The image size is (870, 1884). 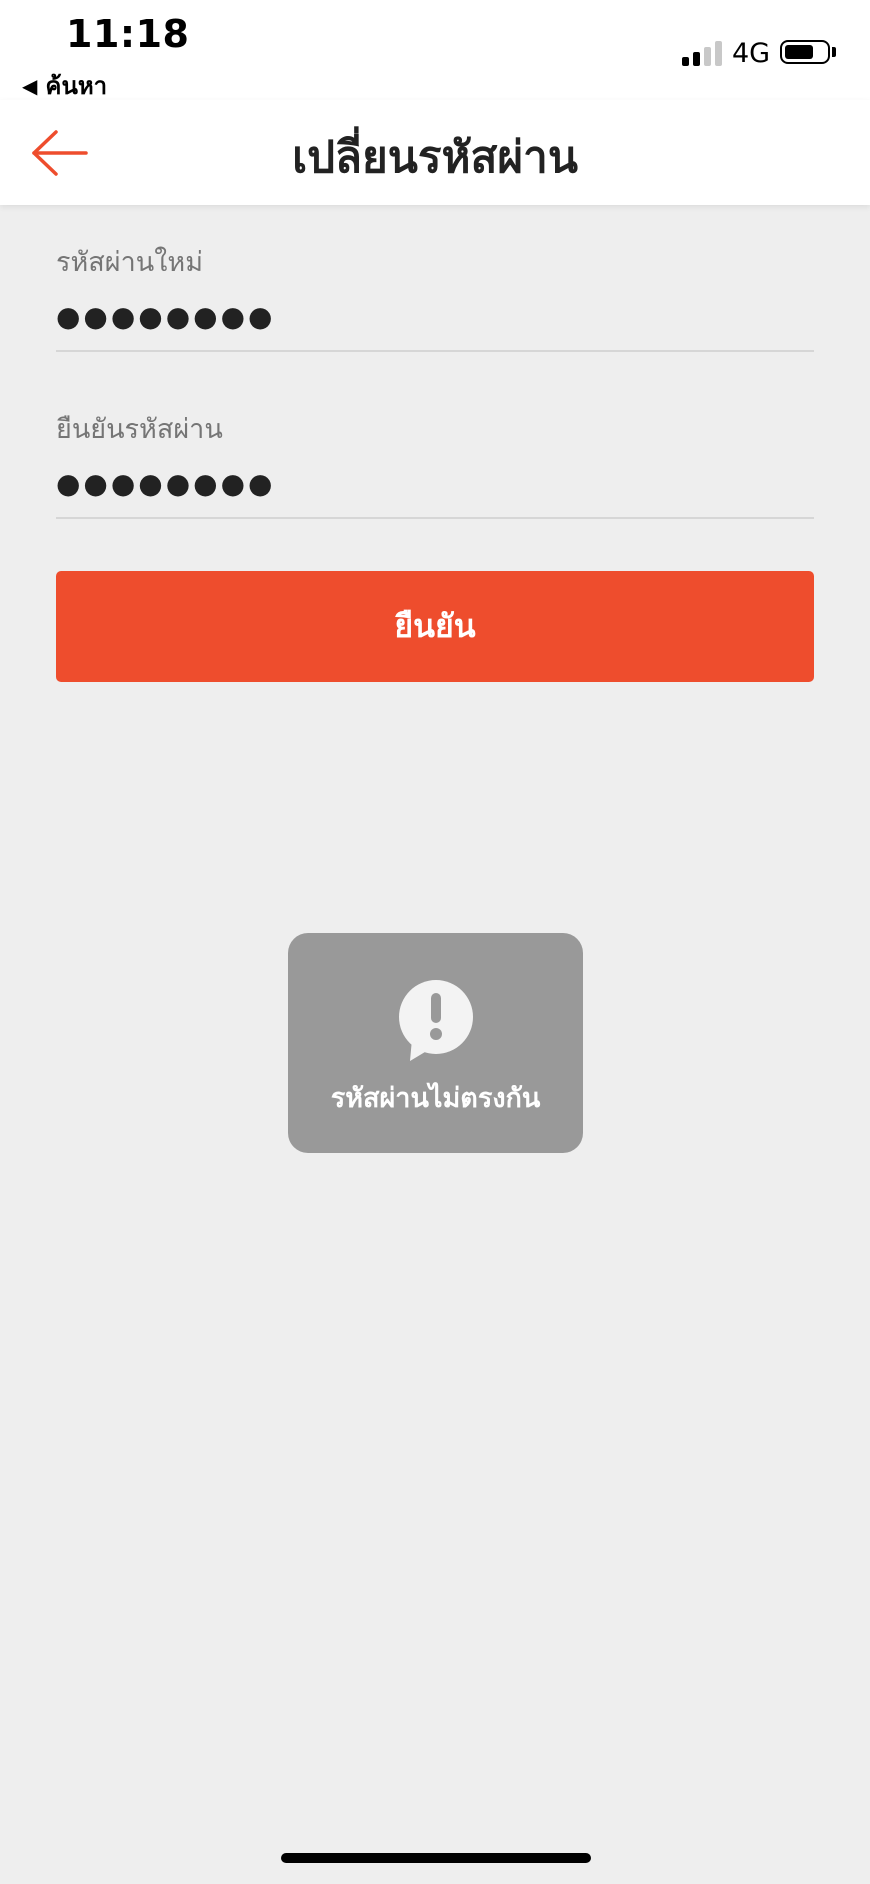 I want to click on new-password-input: ●●●●●●●●, so click(x=435, y=317).